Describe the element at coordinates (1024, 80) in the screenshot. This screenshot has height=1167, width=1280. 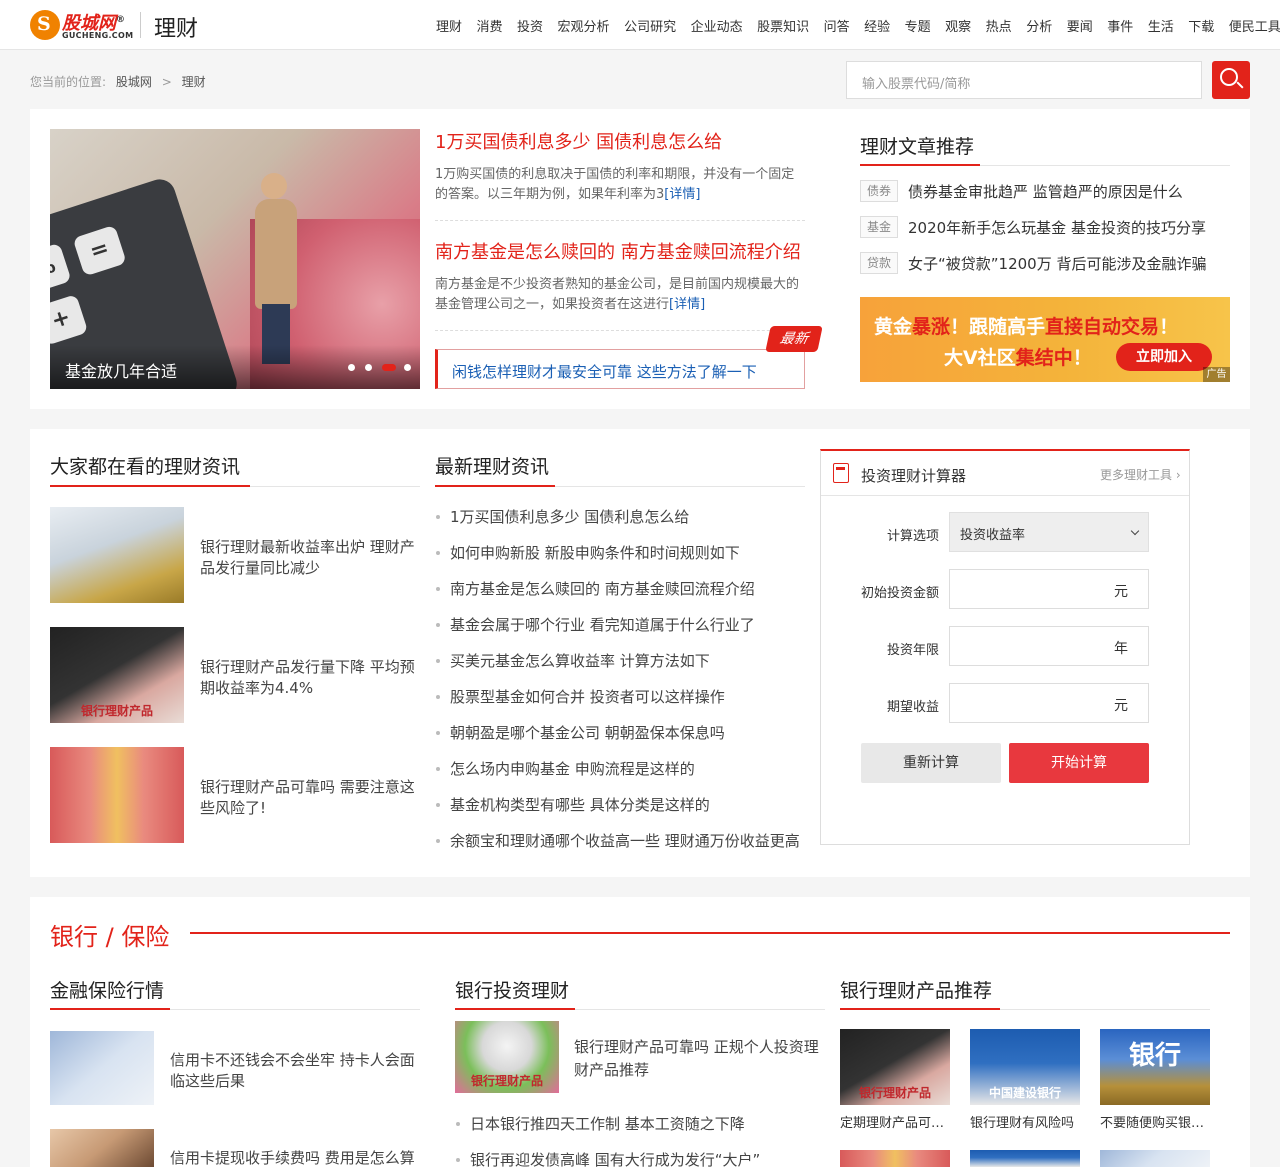
I see `search-input: 输入股票代码/简称` at that location.